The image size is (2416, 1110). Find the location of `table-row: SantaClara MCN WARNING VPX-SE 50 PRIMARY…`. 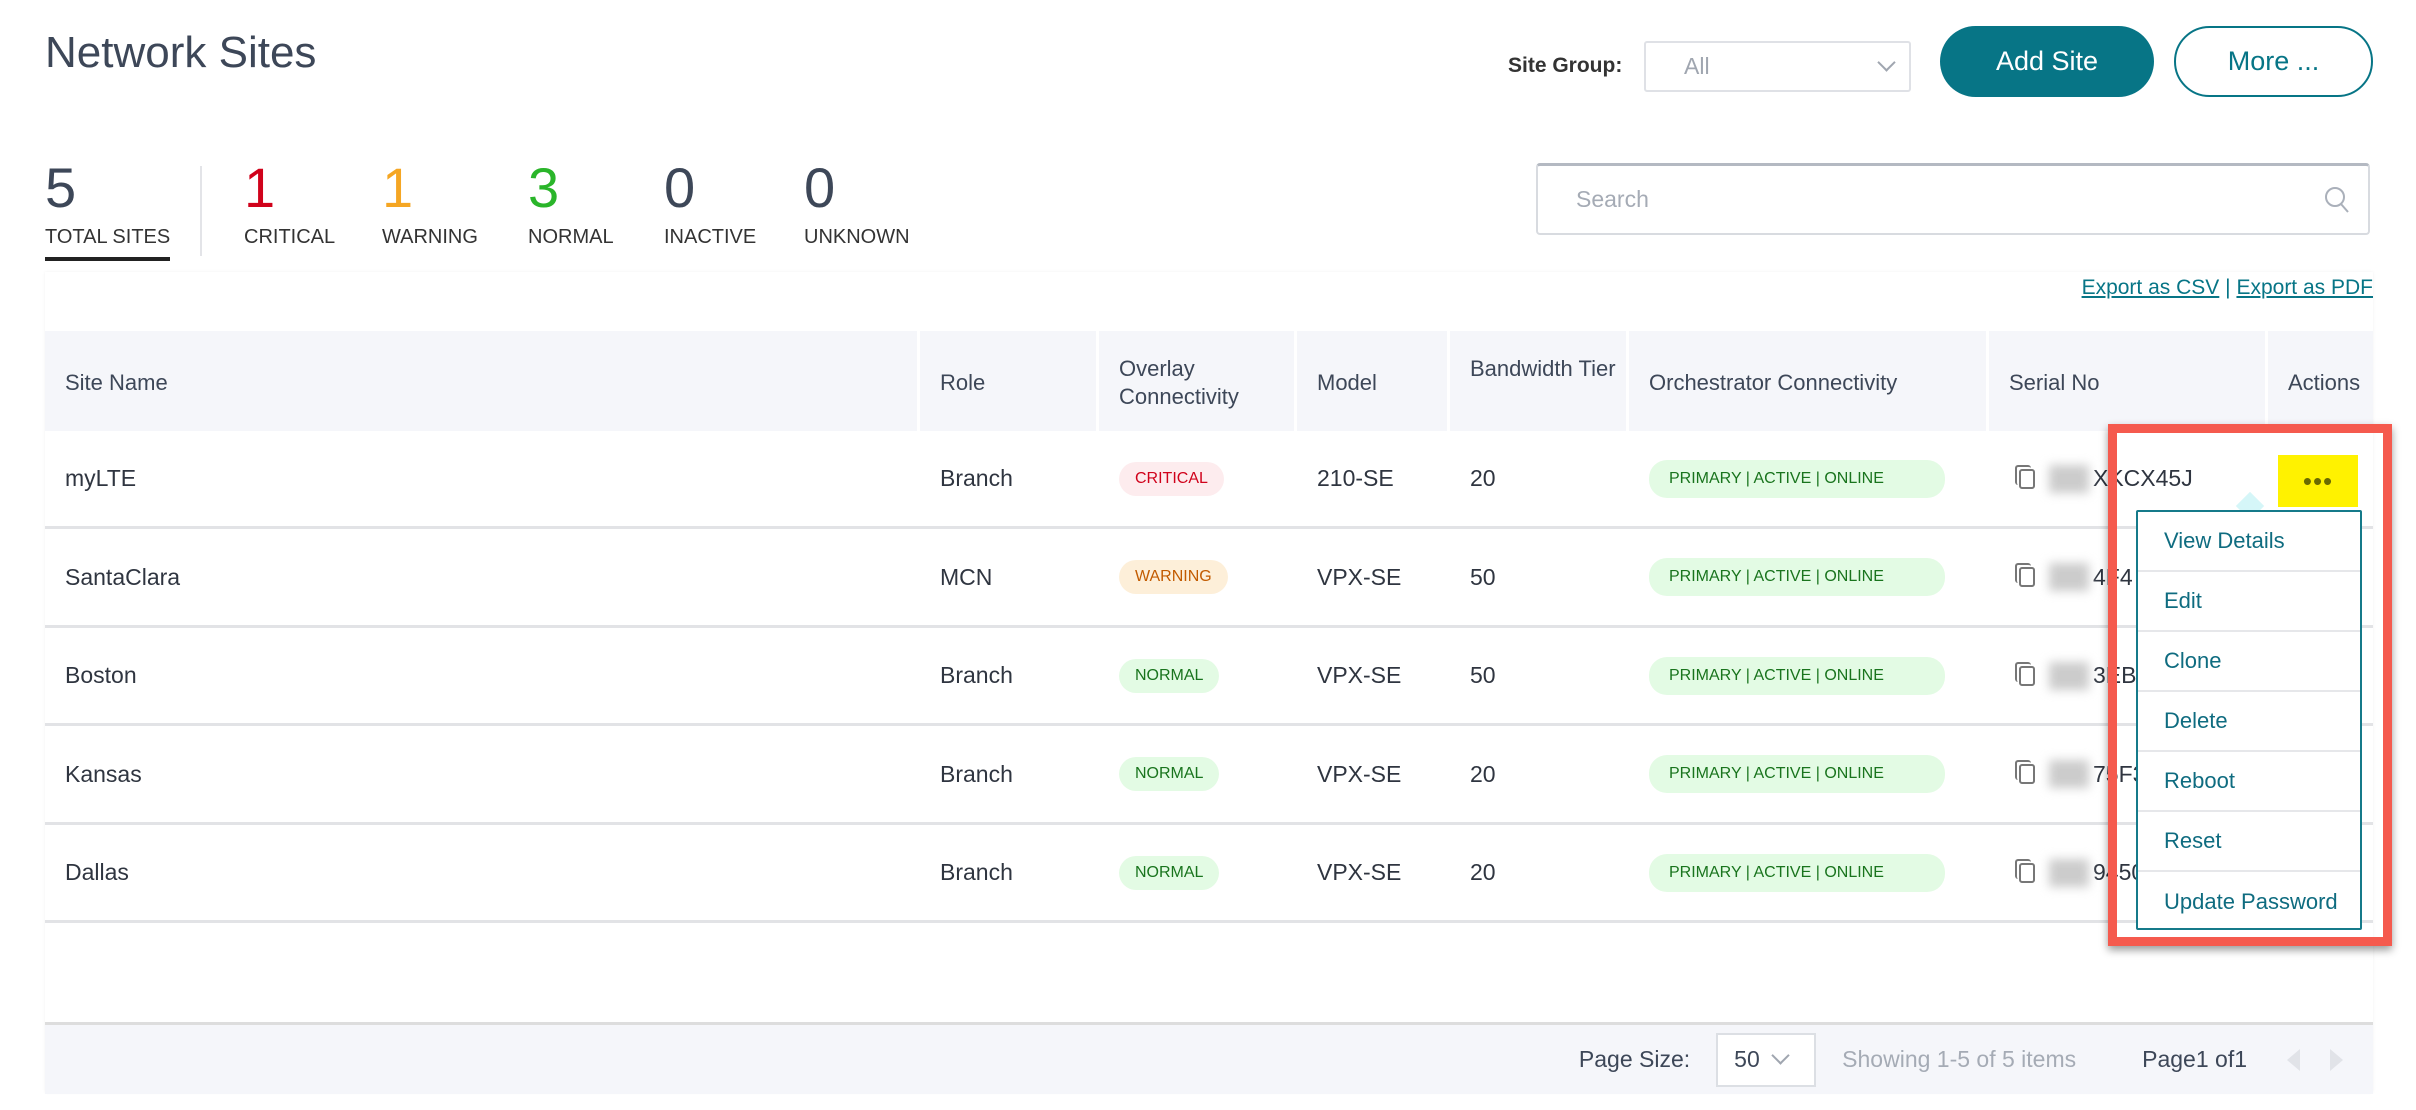

table-row: SantaClara MCN WARNING VPX-SE 50 PRIMARY… is located at coordinates (1209, 579).